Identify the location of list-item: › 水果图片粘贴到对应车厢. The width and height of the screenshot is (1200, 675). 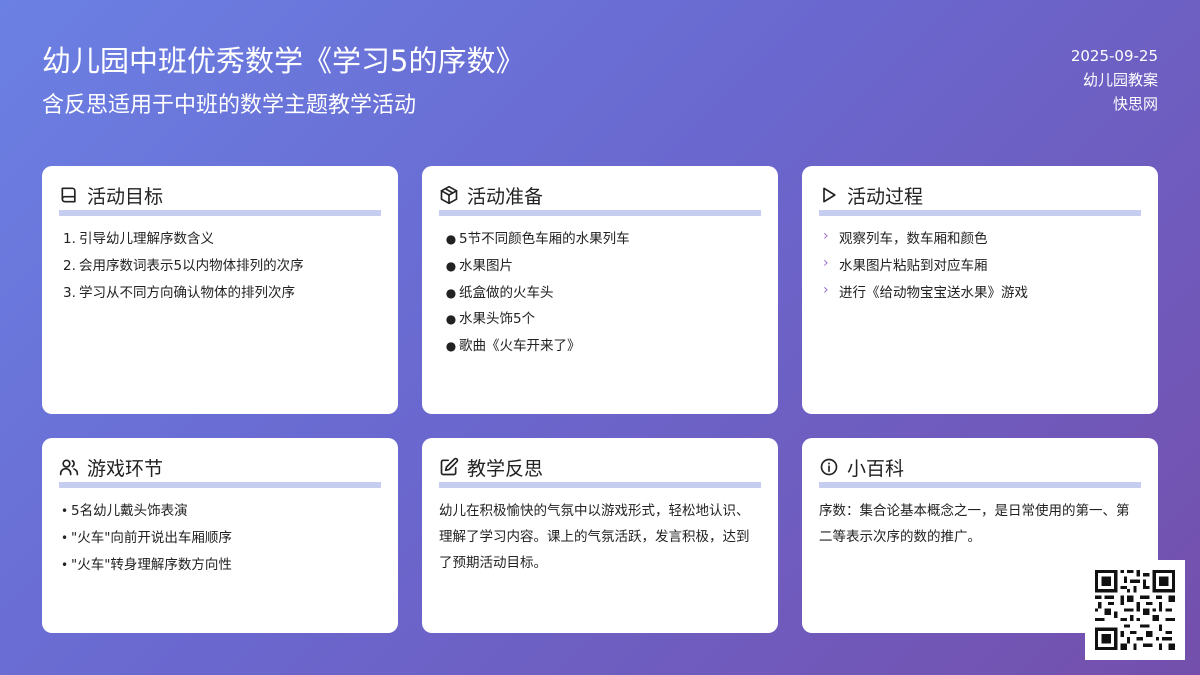
(980, 266).